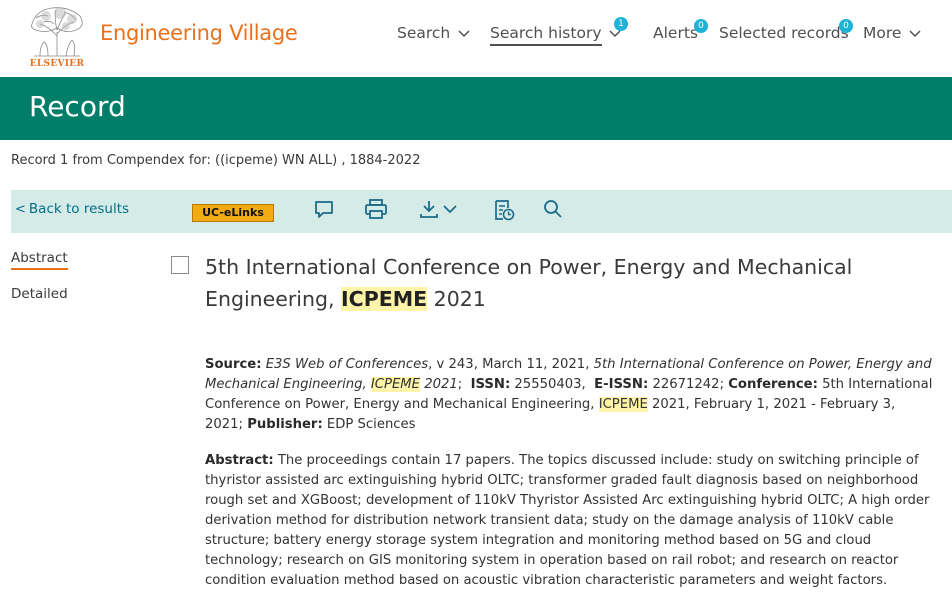  What do you see at coordinates (623, 404) in the screenshot?
I see `conference-highlight: ICPEME` at bounding box center [623, 404].